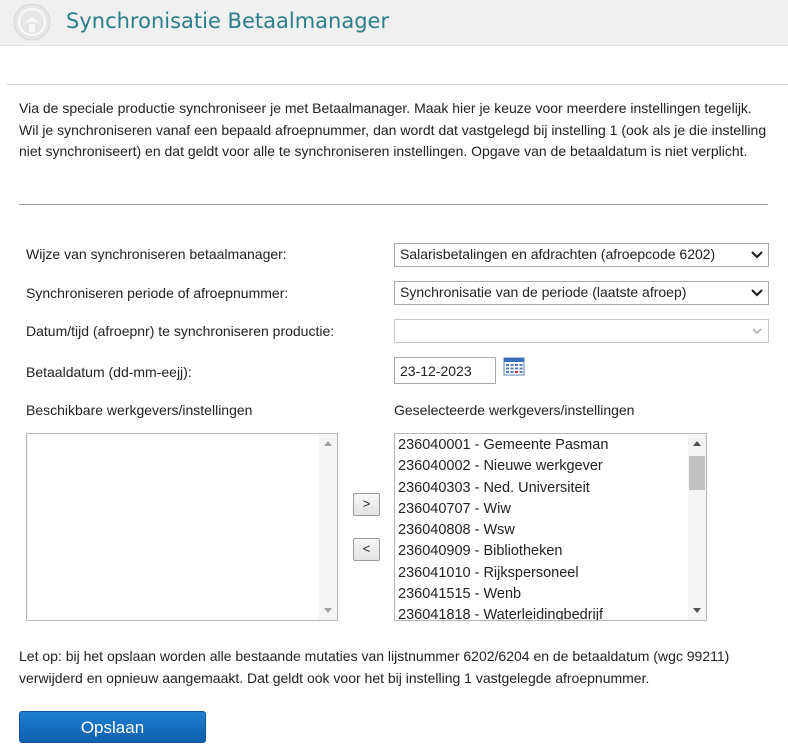 The image size is (788, 752). What do you see at coordinates (581, 331) in the screenshot?
I see `datumtijd-select` at bounding box center [581, 331].